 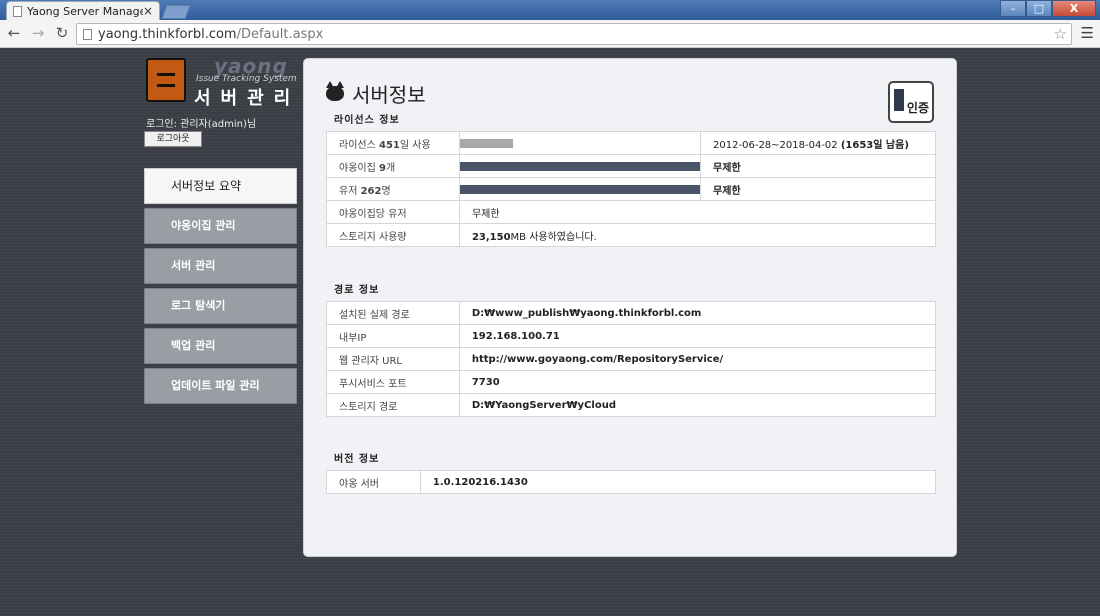 What do you see at coordinates (917, 108) in the screenshot?
I see `certification-label: 인증` at bounding box center [917, 108].